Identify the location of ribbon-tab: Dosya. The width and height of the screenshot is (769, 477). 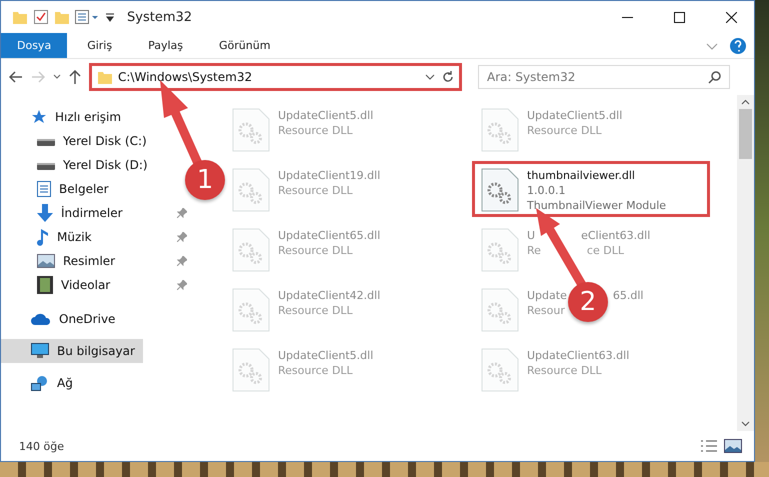
(34, 45).